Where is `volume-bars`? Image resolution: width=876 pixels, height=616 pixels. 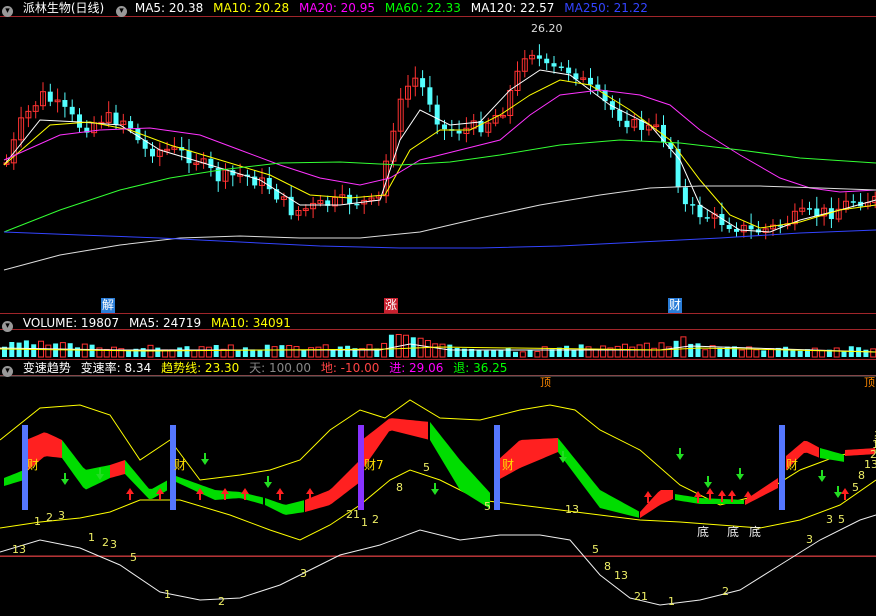
volume-bars is located at coordinates (438, 345).